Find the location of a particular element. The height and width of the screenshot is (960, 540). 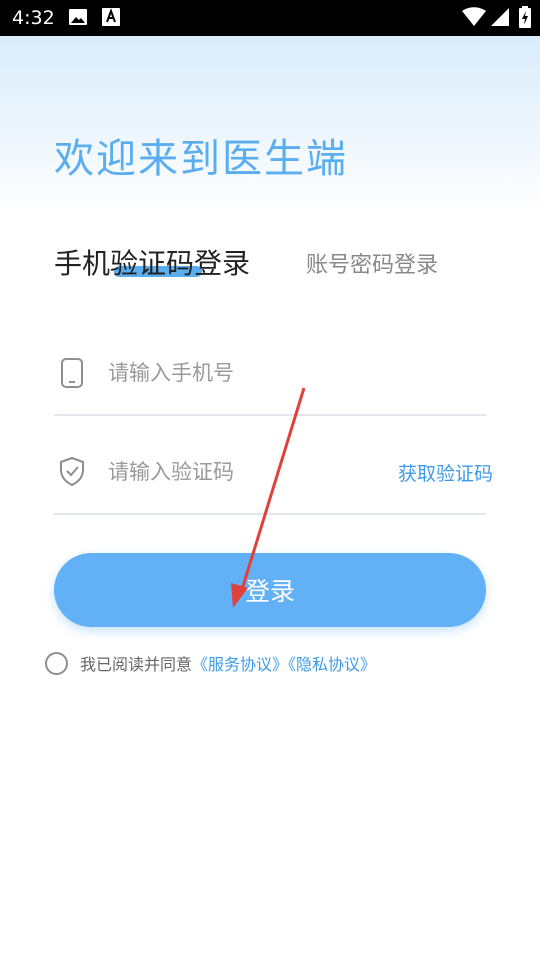

tab-password-login: 账号密码登录 is located at coordinates (372, 266).